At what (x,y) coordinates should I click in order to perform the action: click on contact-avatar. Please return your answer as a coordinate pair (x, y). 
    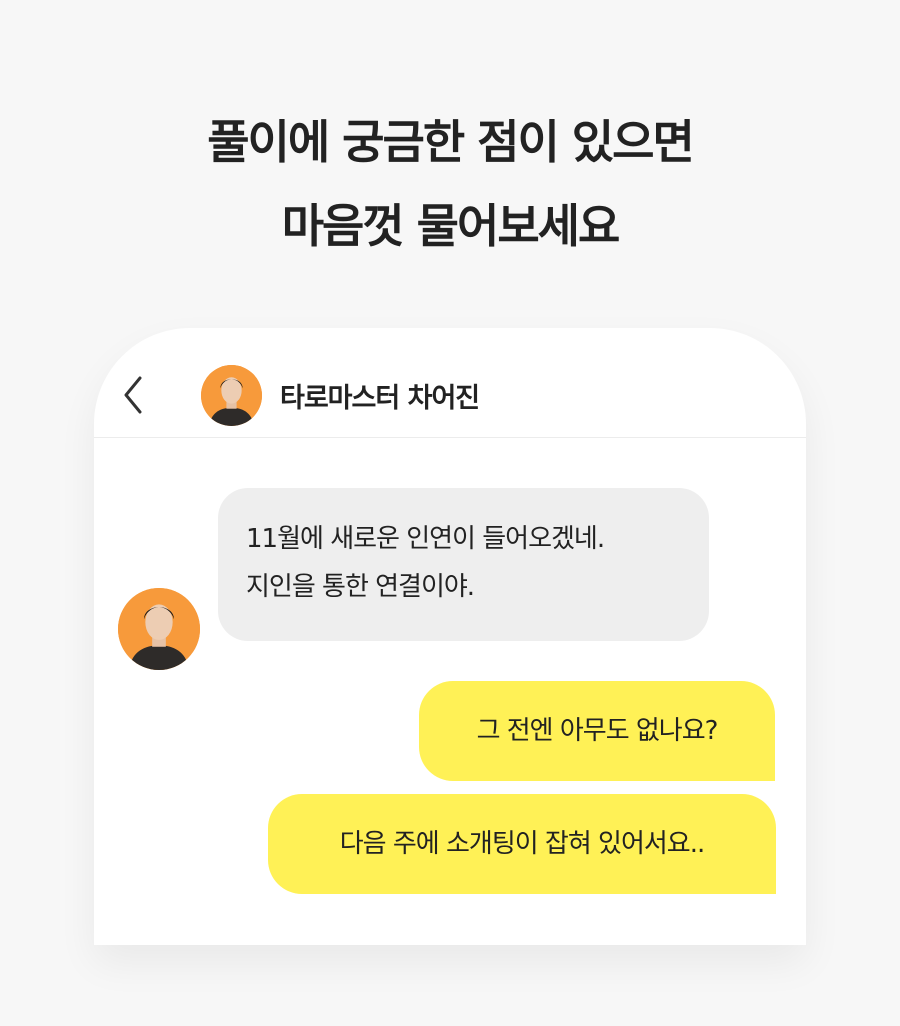
    Looking at the image, I should click on (231, 395).